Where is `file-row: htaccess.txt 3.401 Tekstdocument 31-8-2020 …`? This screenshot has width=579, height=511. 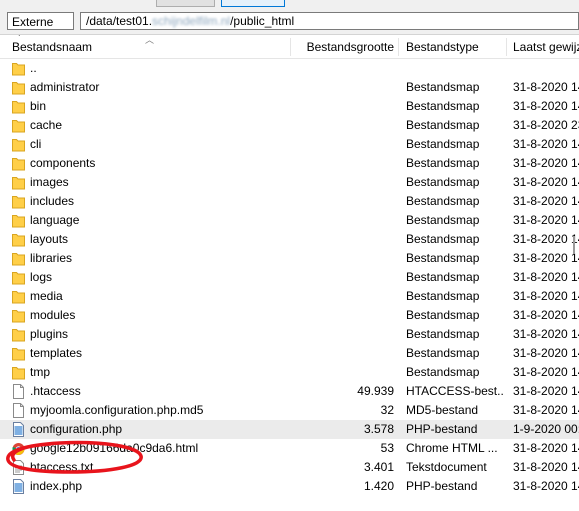 file-row: htaccess.txt 3.401 Tekstdocument 31-8-2020 … is located at coordinates (289, 467).